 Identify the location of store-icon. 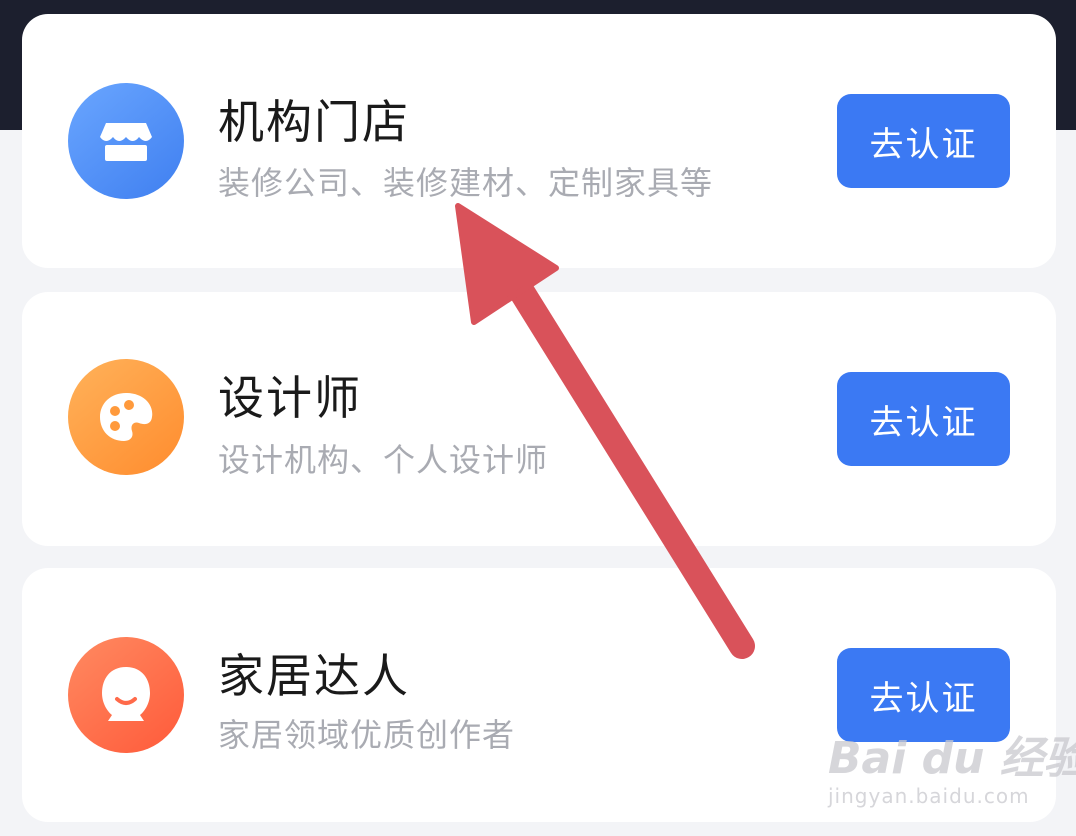
(126, 141).